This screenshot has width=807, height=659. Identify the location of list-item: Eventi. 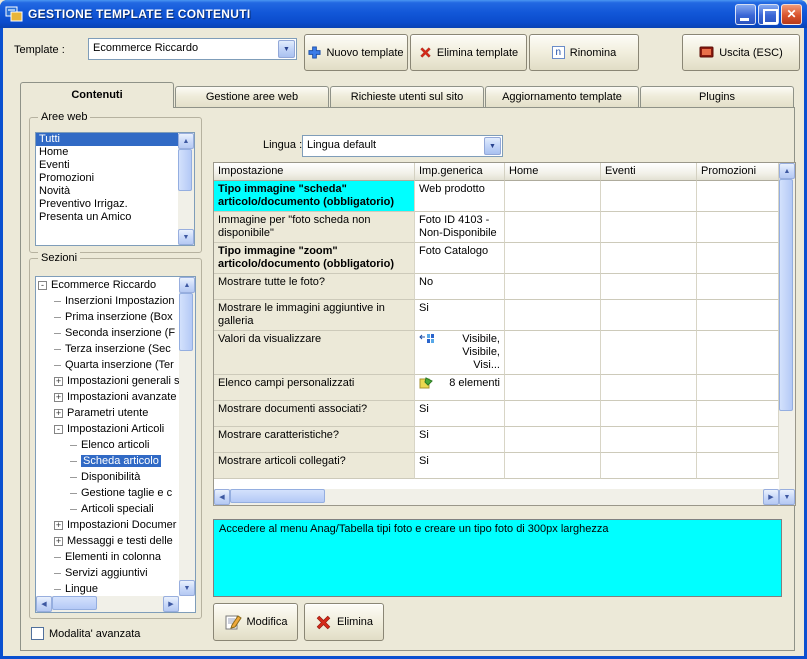
(107, 165).